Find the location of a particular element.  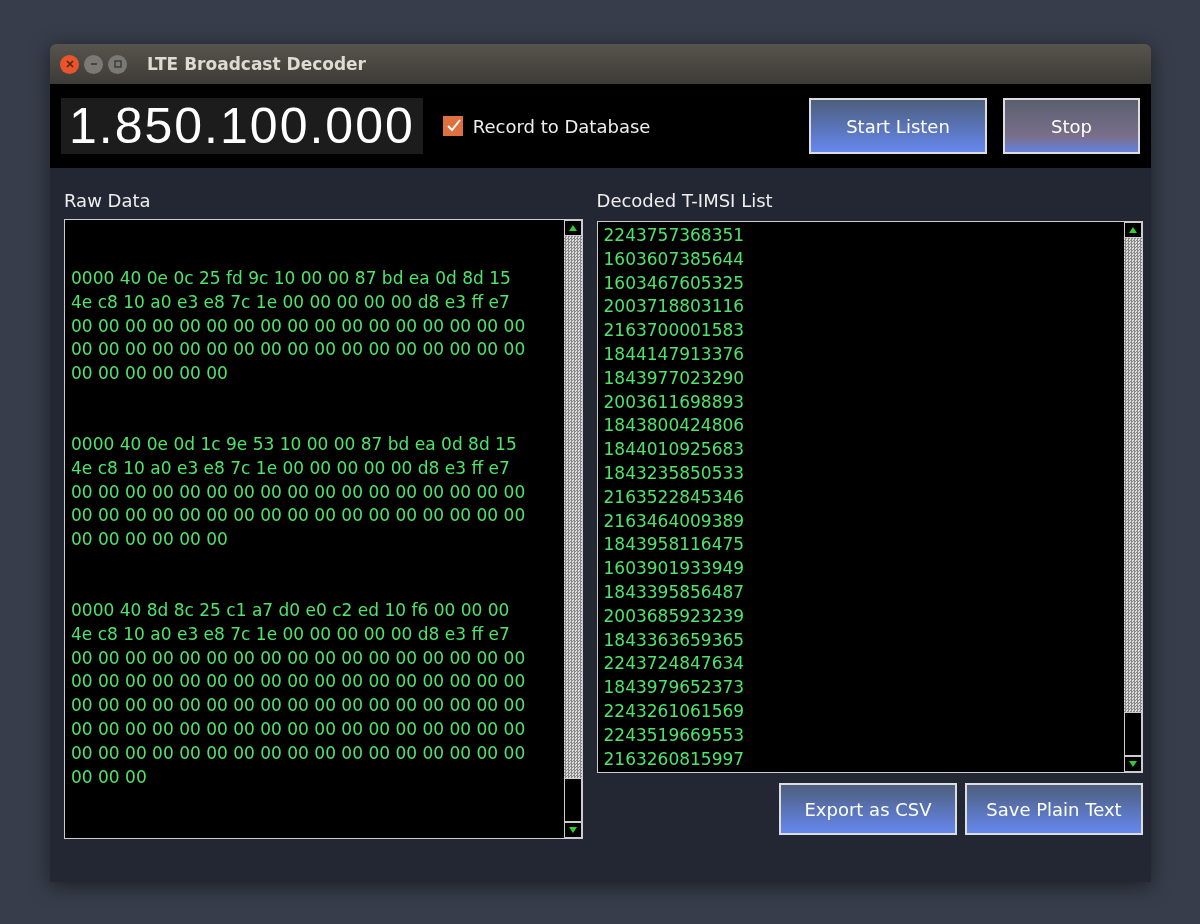

t-imsi-entry: 1843363659365 is located at coordinates (674, 640).